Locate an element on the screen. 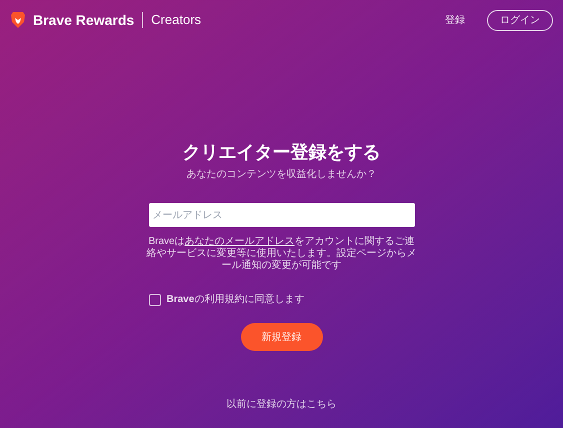  login-link: 以前に登録の方はこちら is located at coordinates (281, 404).